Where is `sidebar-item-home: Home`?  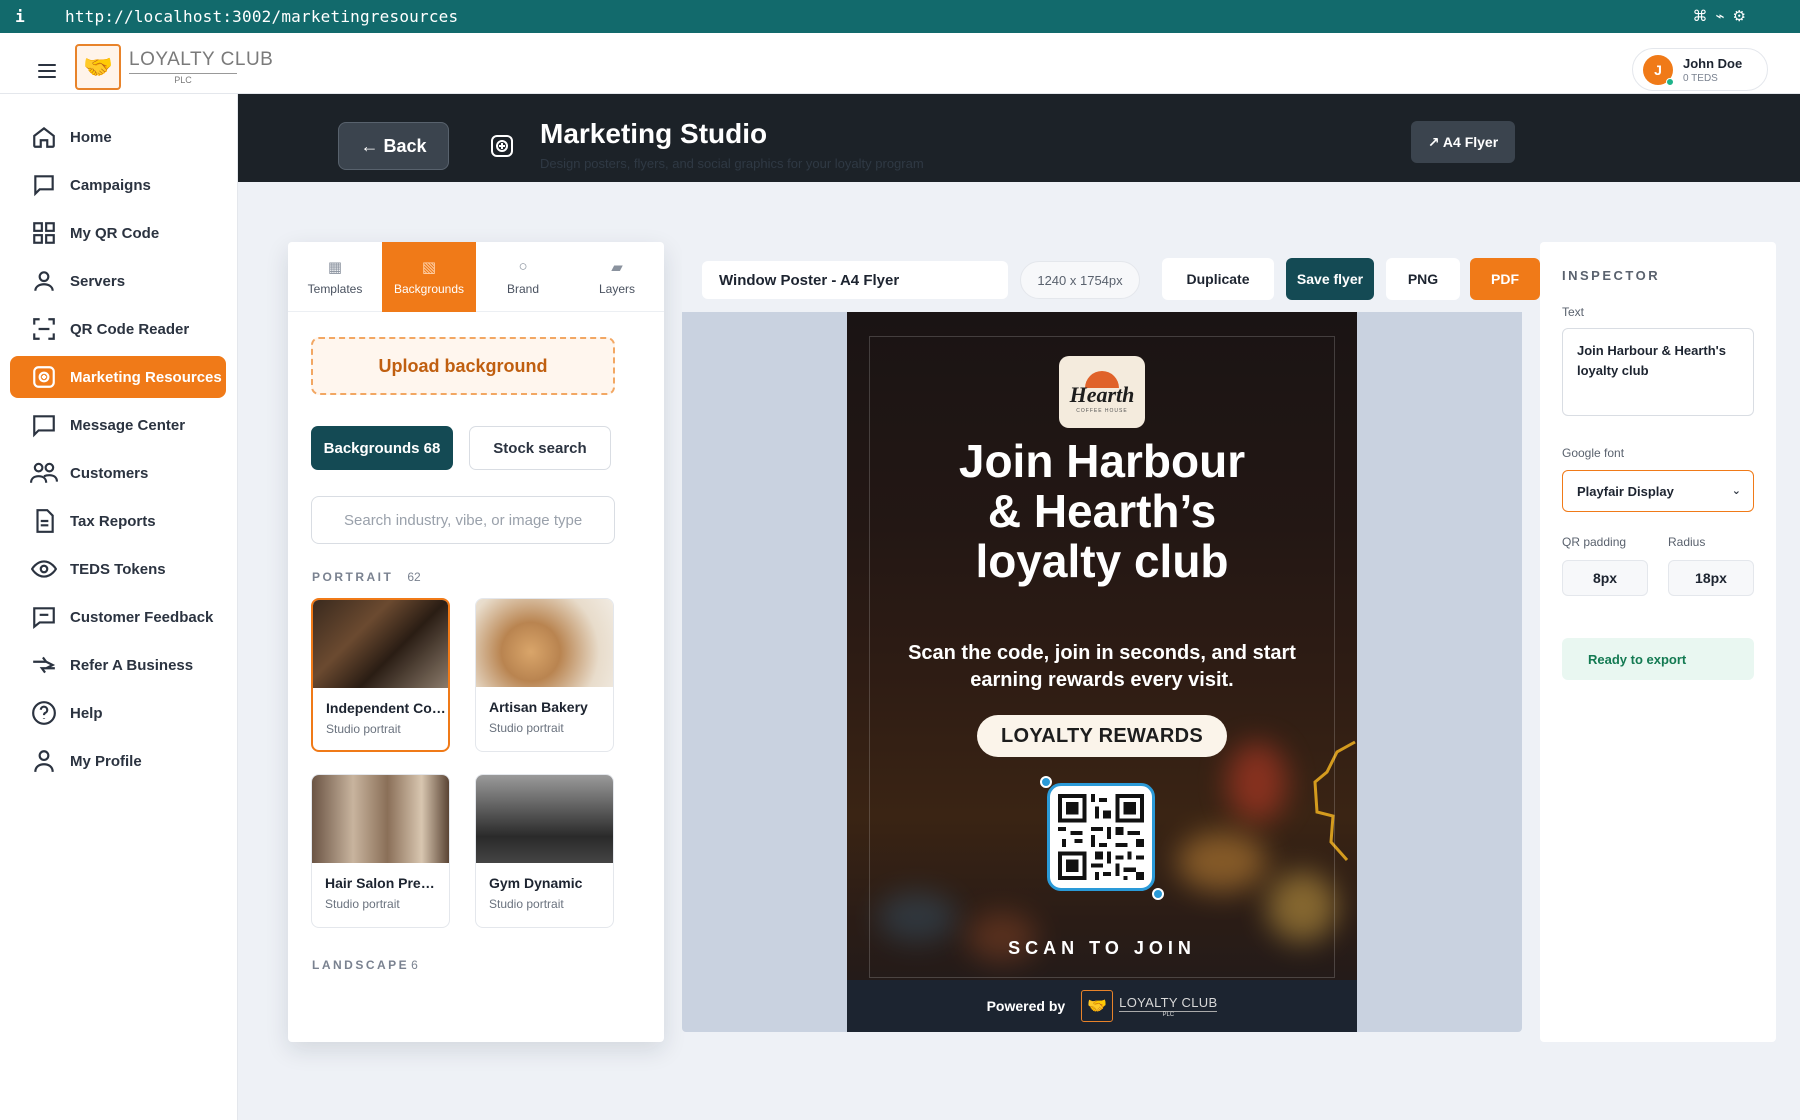 sidebar-item-home: Home is located at coordinates (118, 137).